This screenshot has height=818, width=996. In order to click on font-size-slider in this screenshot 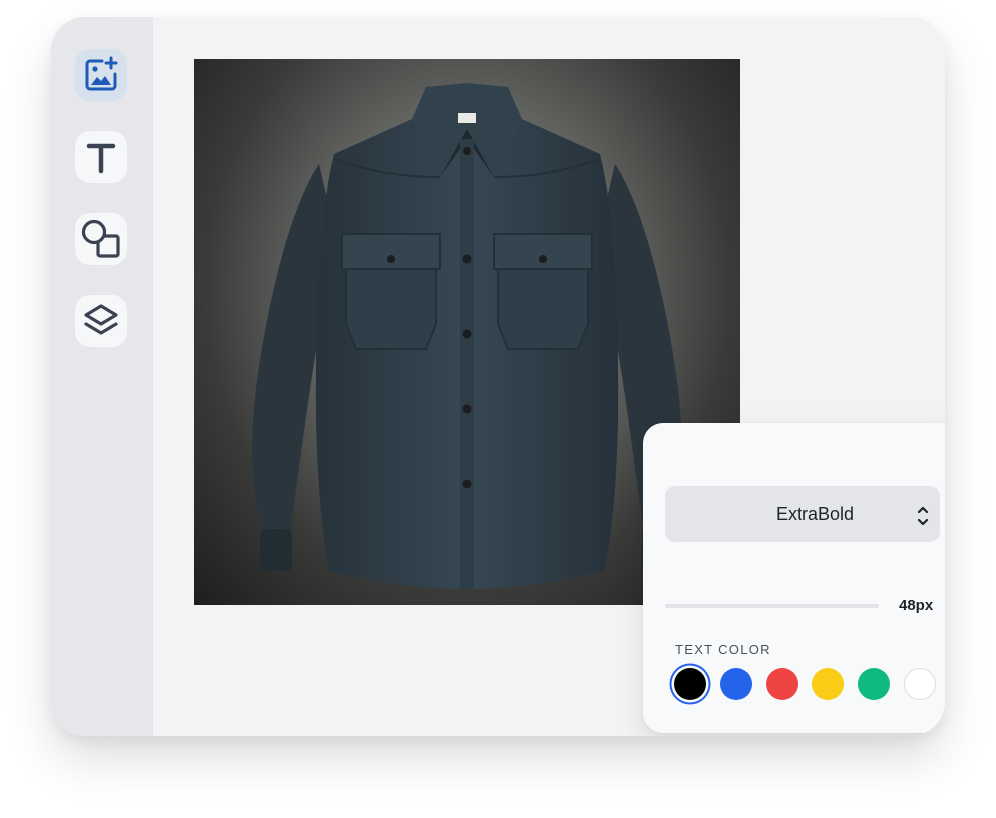, I will do `click(772, 606)`.